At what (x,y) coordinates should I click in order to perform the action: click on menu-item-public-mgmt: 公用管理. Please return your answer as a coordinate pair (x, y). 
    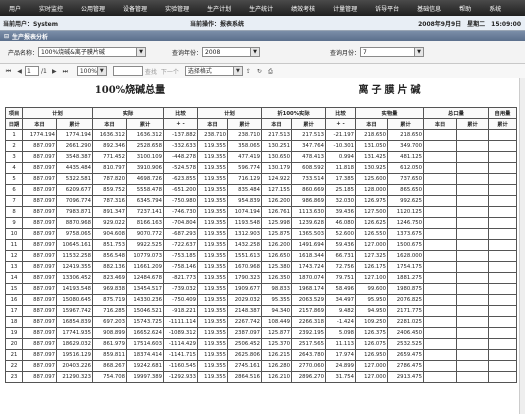
    Looking at the image, I should click on (93, 8).